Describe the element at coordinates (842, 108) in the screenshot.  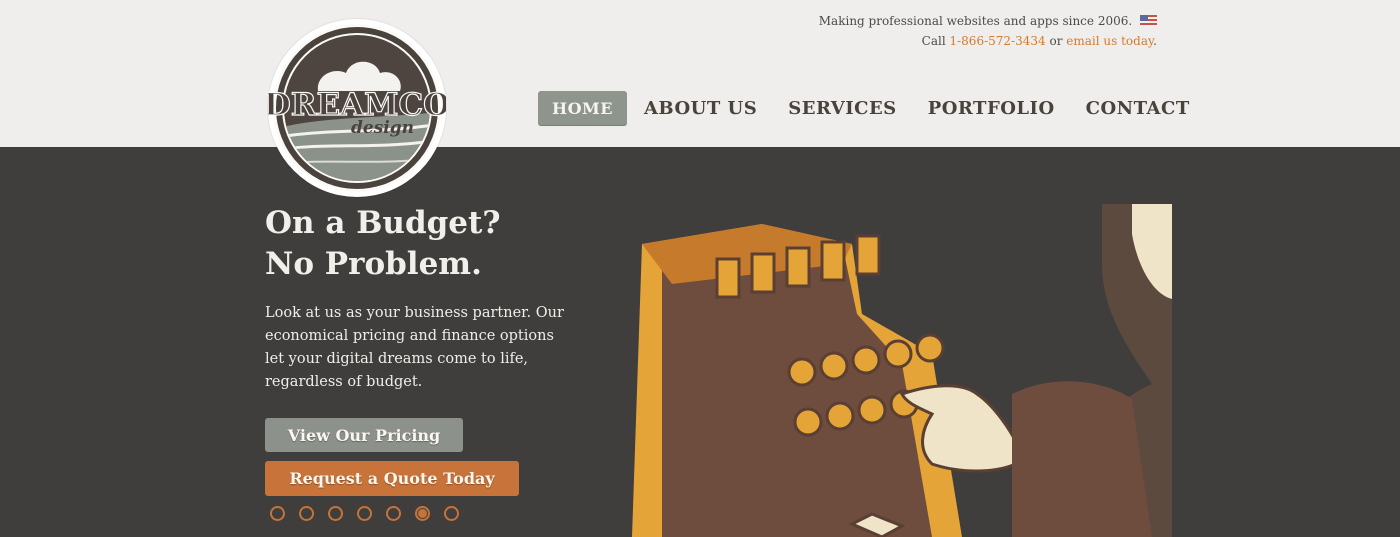
I see `nav-services: SERVICES` at that location.